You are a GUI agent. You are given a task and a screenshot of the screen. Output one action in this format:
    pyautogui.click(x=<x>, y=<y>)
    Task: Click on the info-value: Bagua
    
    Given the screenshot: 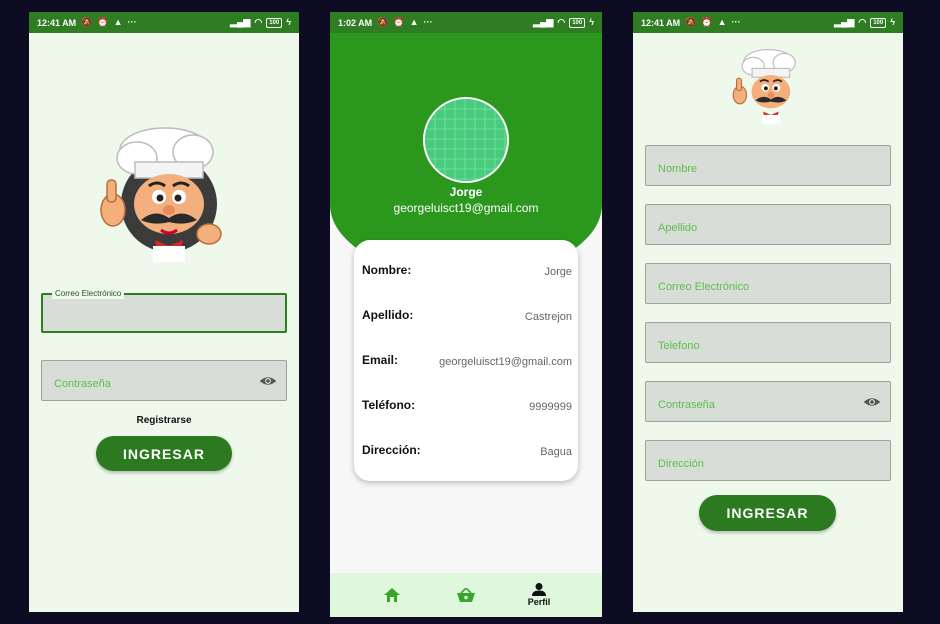 What is the action you would take?
    pyautogui.click(x=556, y=452)
    